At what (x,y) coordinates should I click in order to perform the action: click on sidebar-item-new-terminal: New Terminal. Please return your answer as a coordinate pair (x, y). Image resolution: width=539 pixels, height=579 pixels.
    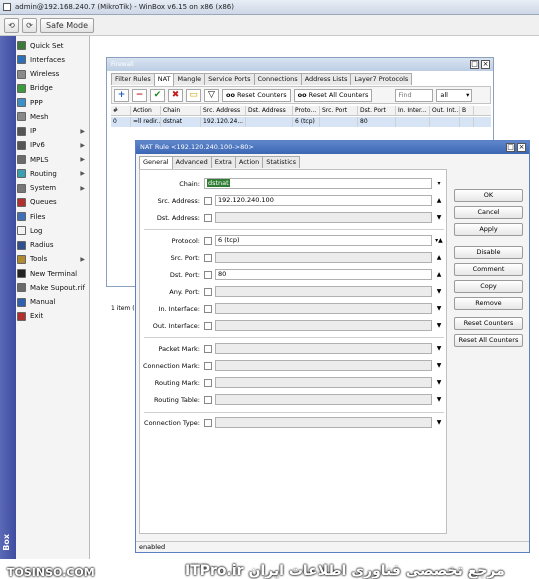
    Looking at the image, I should click on (53, 273).